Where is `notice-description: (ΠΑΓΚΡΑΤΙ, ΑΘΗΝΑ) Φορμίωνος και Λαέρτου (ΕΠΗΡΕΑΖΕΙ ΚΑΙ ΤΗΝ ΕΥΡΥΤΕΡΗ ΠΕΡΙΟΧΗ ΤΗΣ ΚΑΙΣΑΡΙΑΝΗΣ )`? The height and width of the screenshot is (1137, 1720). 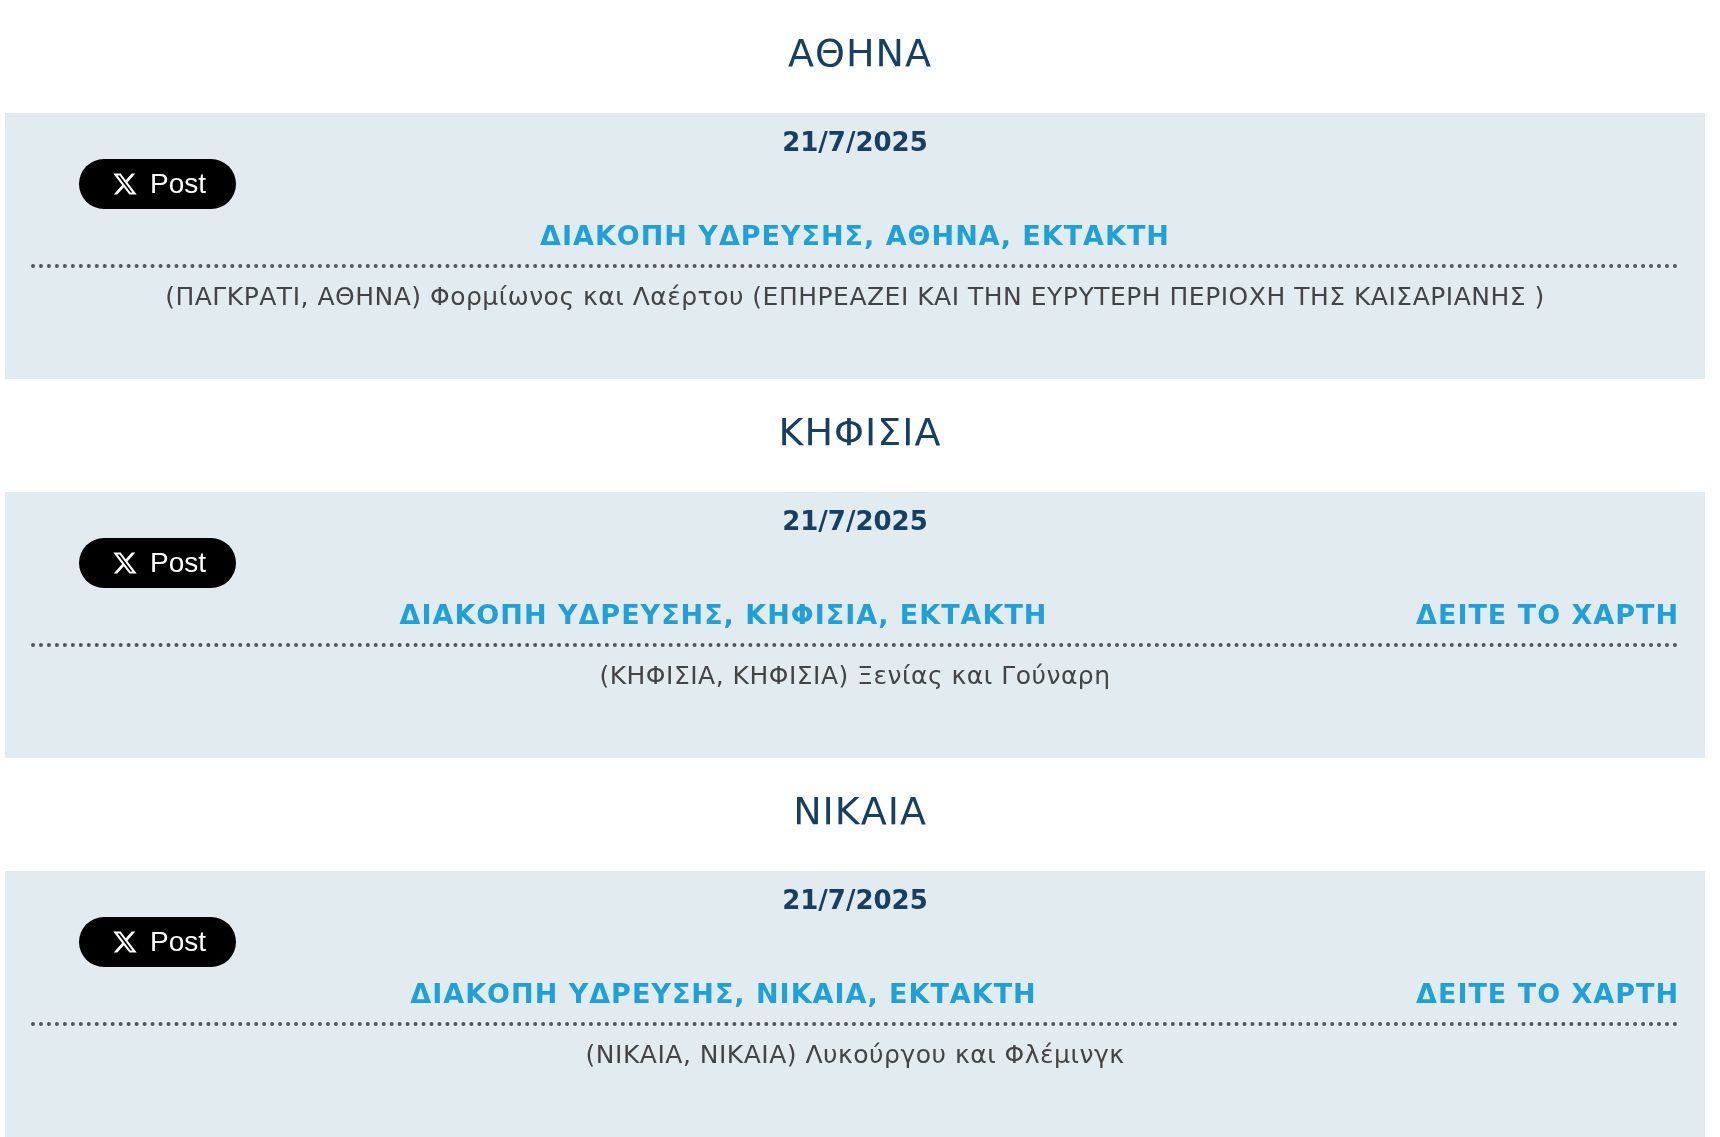
notice-description: (ΠΑΓΚΡΑΤΙ, ΑΘΗΝΑ) Φορμίωνος και Λαέρτου (ΕΠΗΡΕΑΖΕΙ ΚΑΙ ΤΗΝ ΕΥΡΥΤΕΡΗ ΠΕΡΙΟΧΗ ΤΗΣ ΚΑΙΣΑΡΙΑΝΗΣ ) is located at coordinates (855, 296).